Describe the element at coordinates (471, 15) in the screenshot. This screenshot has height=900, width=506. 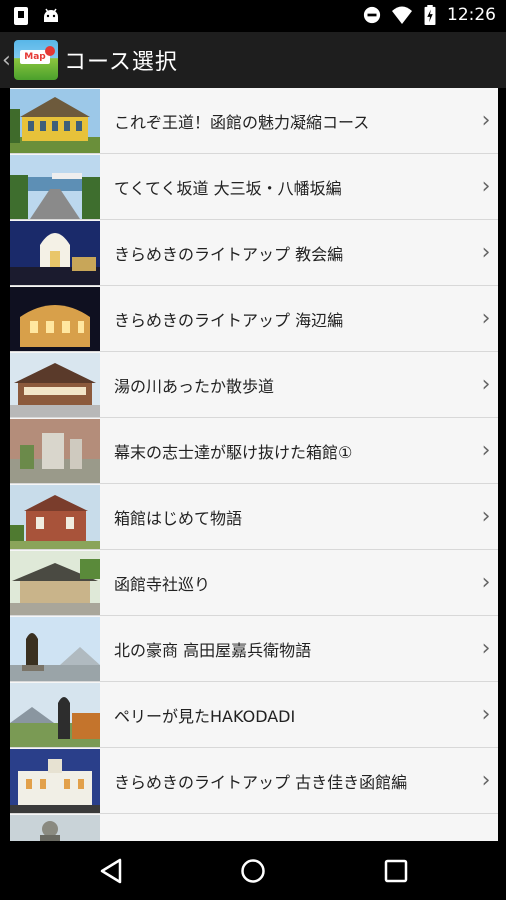
I see `status-time: 12:26` at that location.